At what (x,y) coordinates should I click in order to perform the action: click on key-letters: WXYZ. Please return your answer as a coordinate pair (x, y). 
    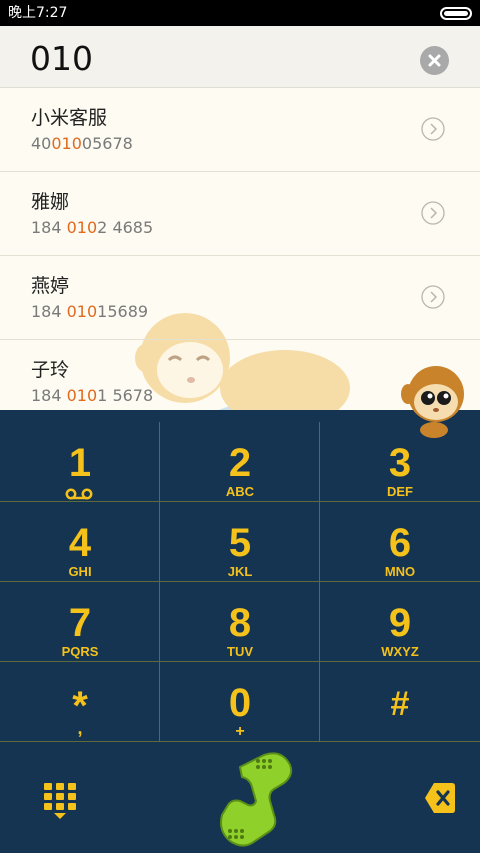
    Looking at the image, I should click on (400, 651).